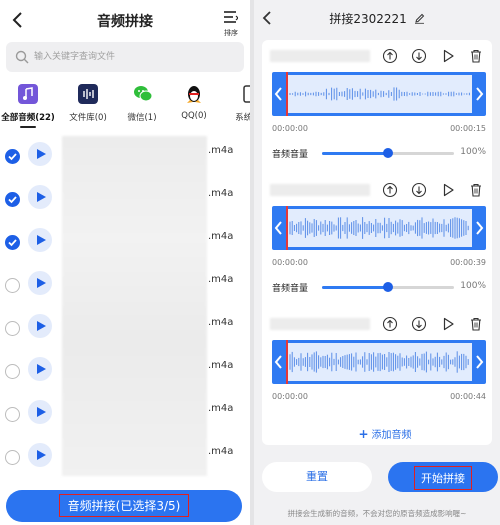 Image resolution: width=500 pixels, height=525 pixels. I want to click on wechat-icon, so click(142, 94).